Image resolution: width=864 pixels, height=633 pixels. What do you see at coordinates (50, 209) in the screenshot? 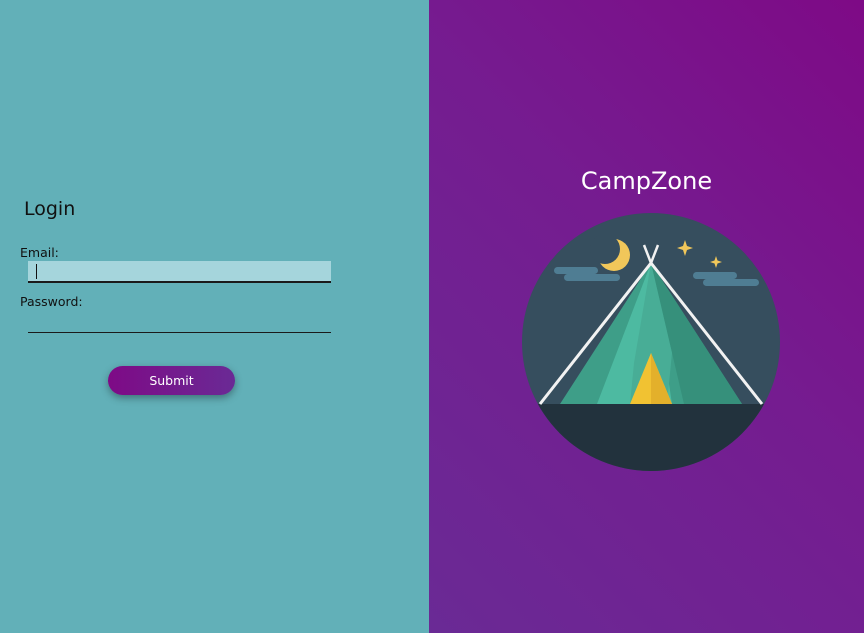
I see `login-title: Login` at bounding box center [50, 209].